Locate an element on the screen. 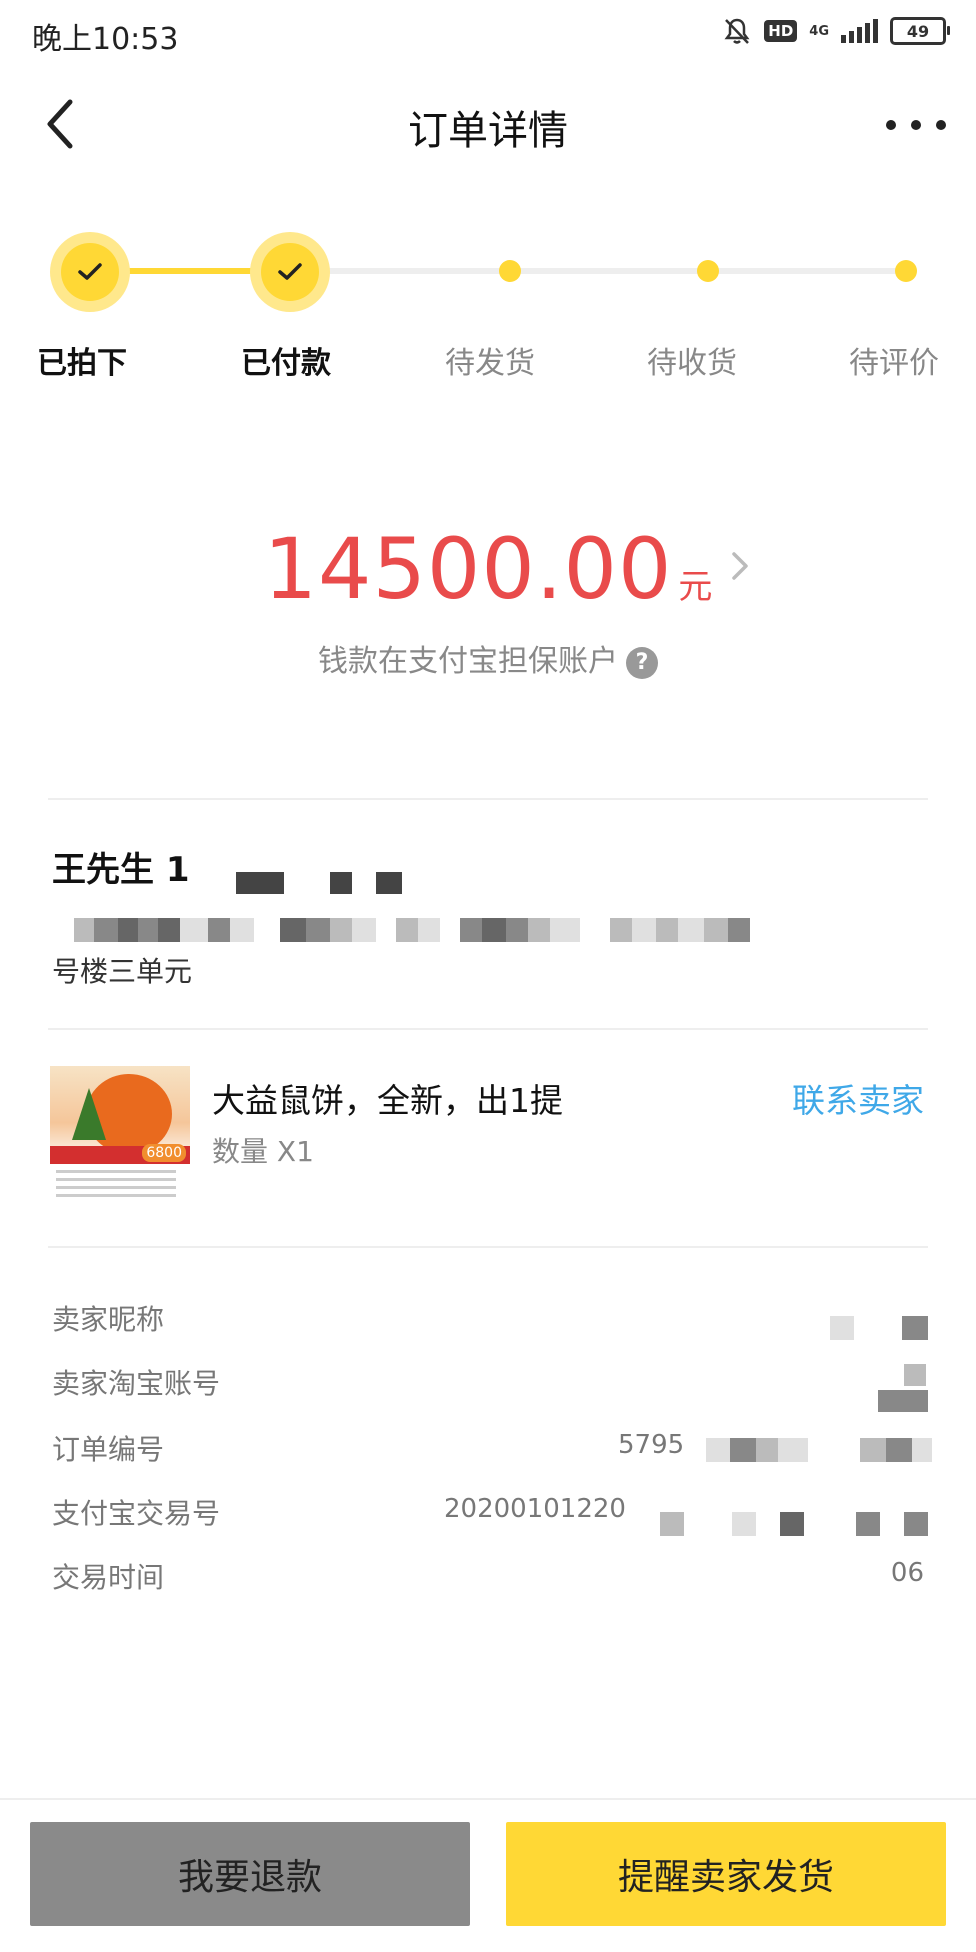 This screenshot has height=1952, width=976. network-type: 4G is located at coordinates (819, 31).